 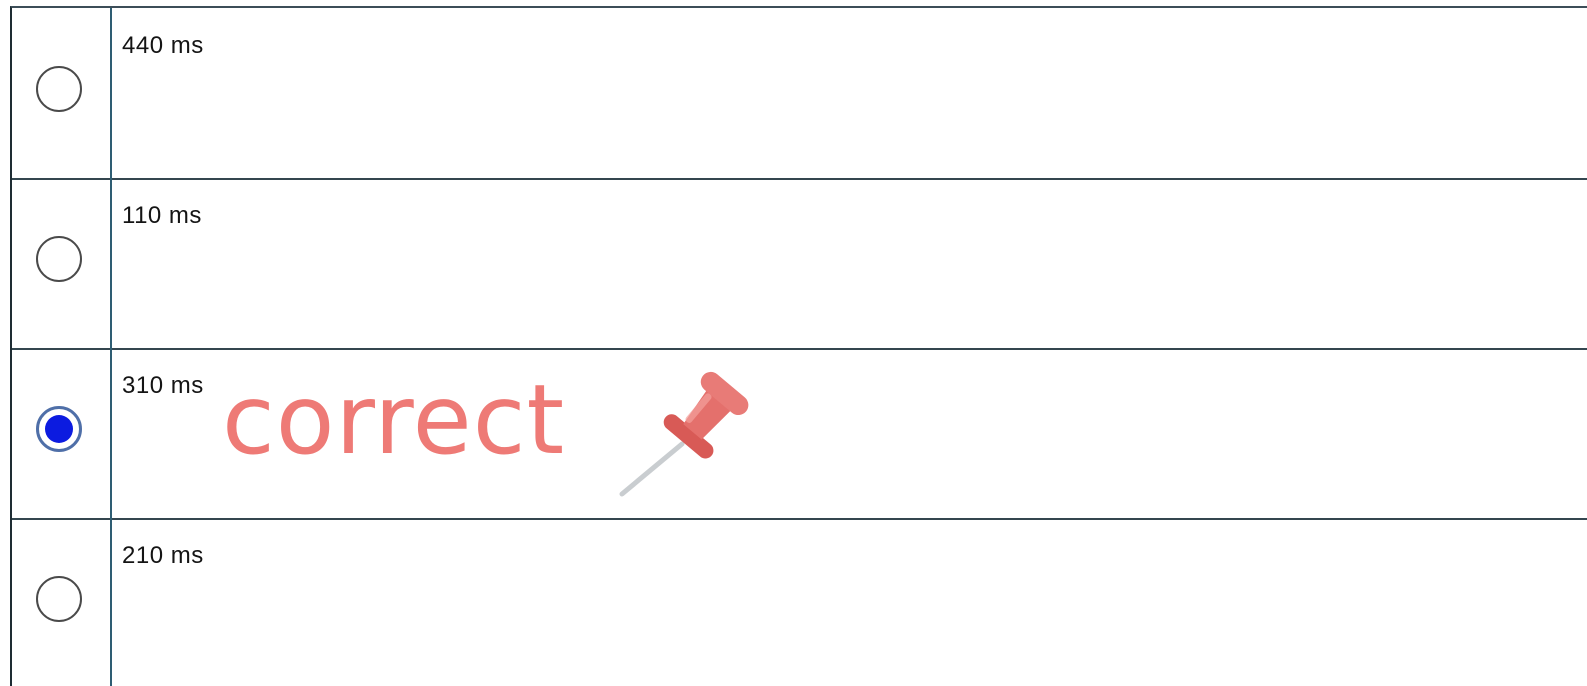 I want to click on answer-option-label: 110 ms, so click(x=162, y=215).